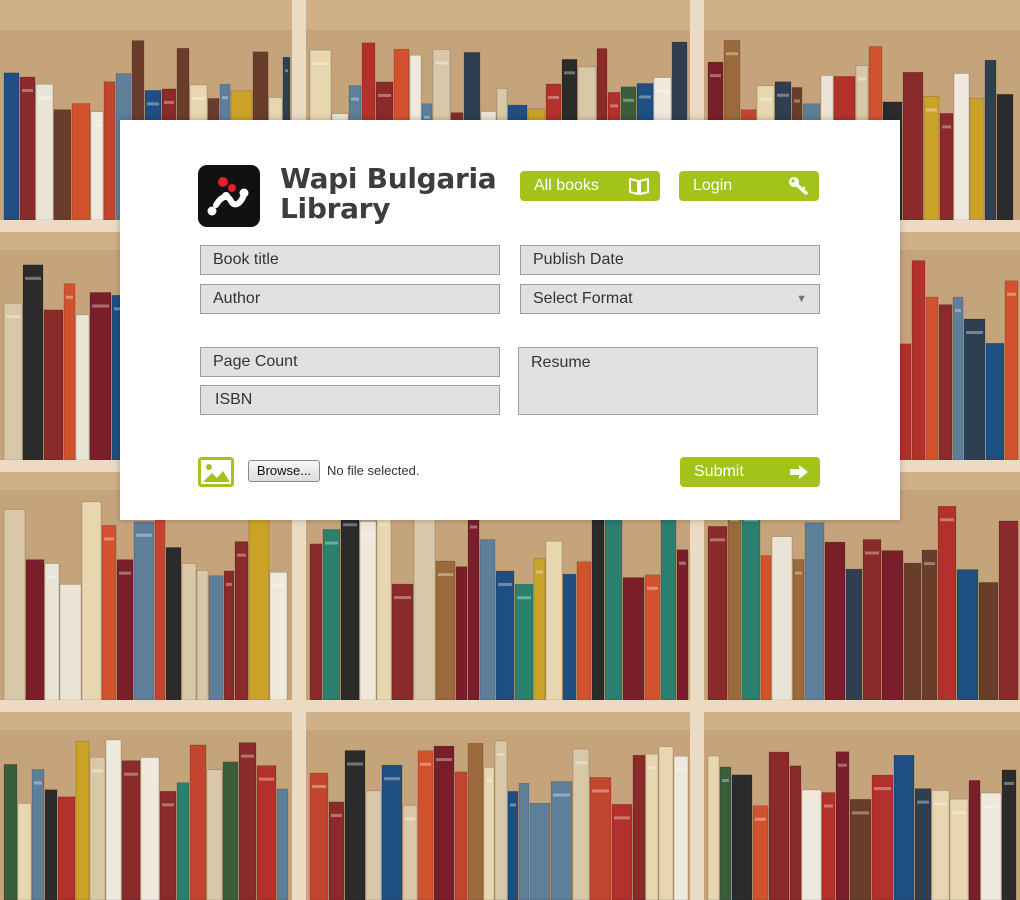 The height and width of the screenshot is (900, 1020). What do you see at coordinates (799, 472) in the screenshot?
I see `arrow-right-icon` at bounding box center [799, 472].